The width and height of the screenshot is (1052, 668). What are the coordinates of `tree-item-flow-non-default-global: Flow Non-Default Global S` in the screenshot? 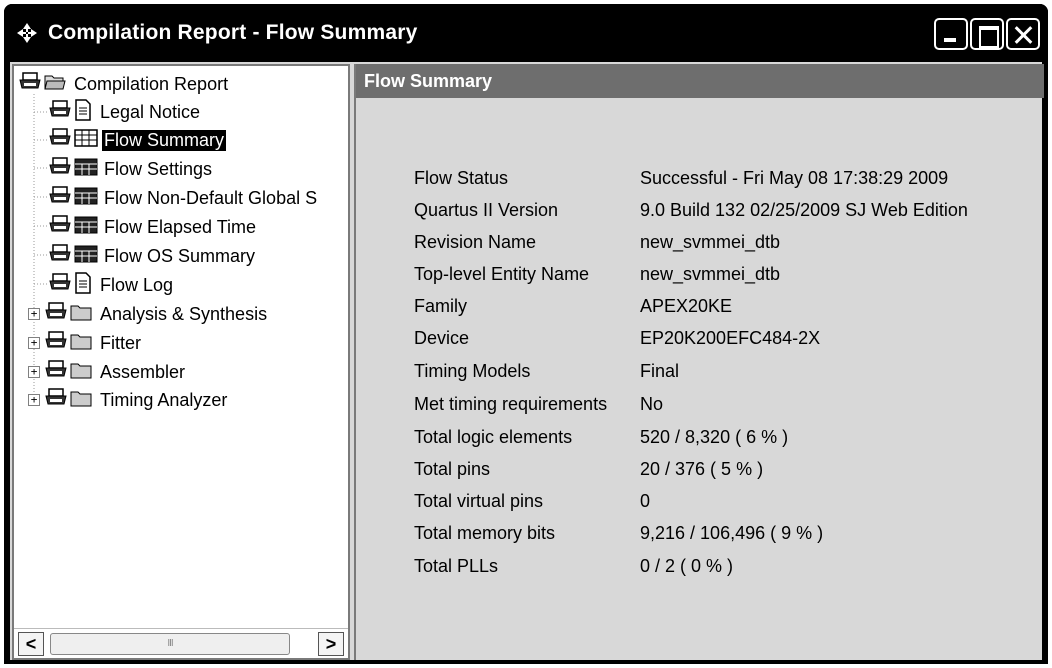 It's located at (183, 198).